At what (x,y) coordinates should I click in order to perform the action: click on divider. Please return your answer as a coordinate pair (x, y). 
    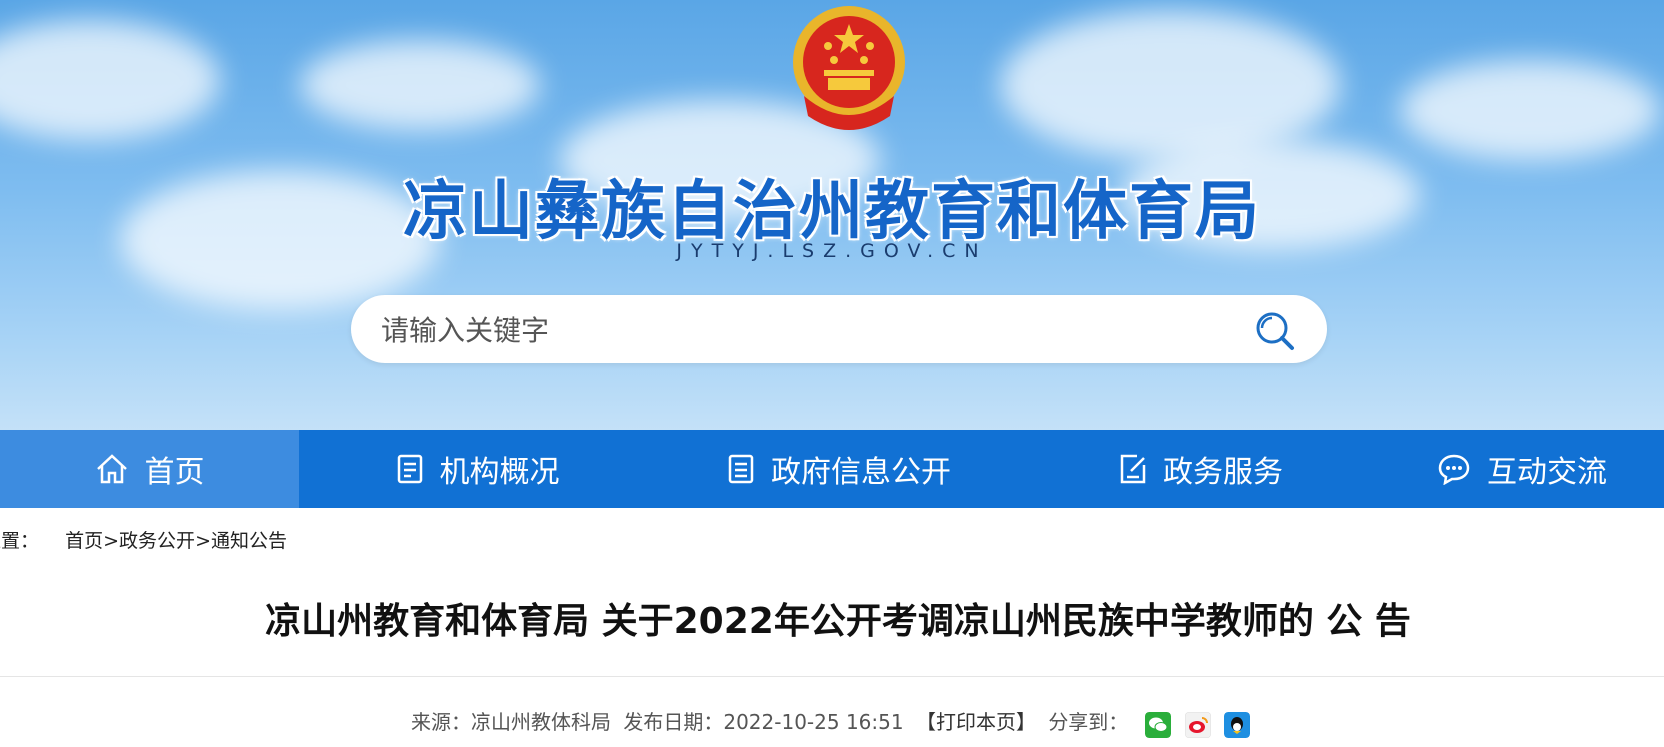
    Looking at the image, I should click on (832, 676).